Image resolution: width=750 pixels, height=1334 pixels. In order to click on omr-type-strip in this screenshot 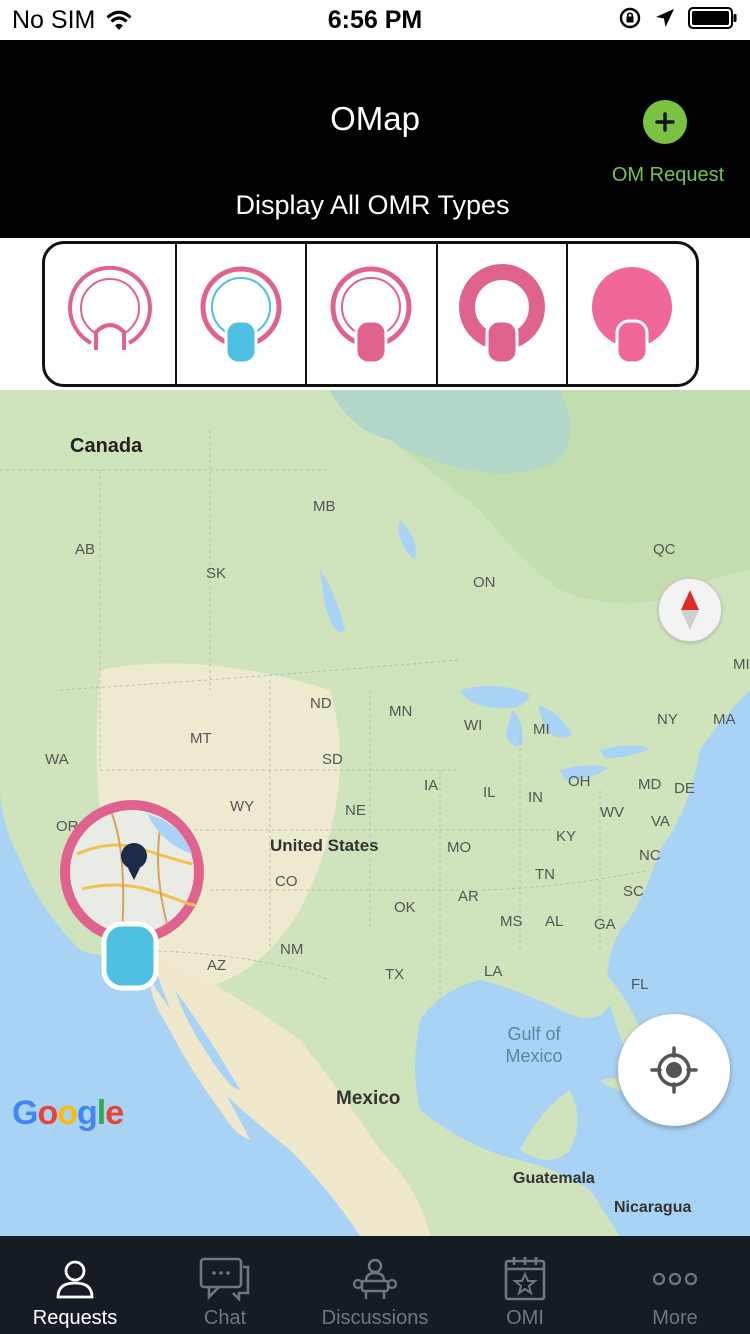, I will do `click(375, 314)`.